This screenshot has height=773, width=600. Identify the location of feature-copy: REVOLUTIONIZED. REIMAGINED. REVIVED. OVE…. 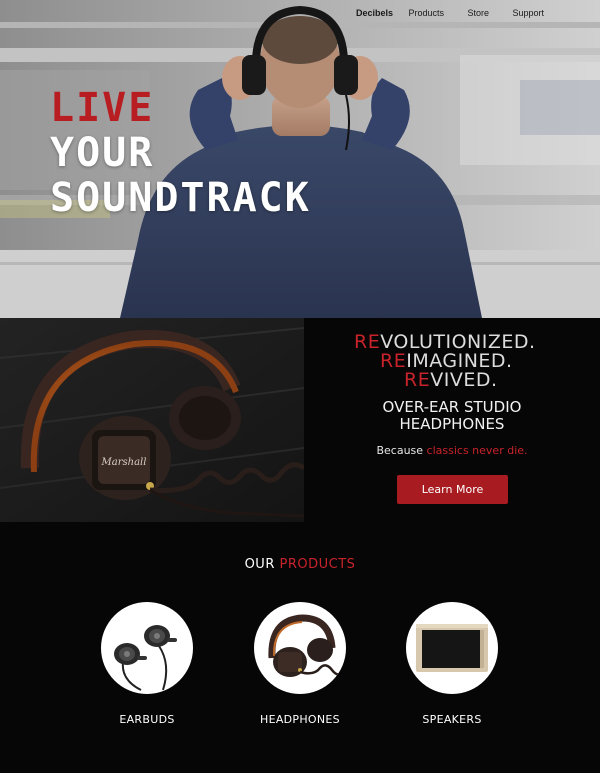
(452, 420).